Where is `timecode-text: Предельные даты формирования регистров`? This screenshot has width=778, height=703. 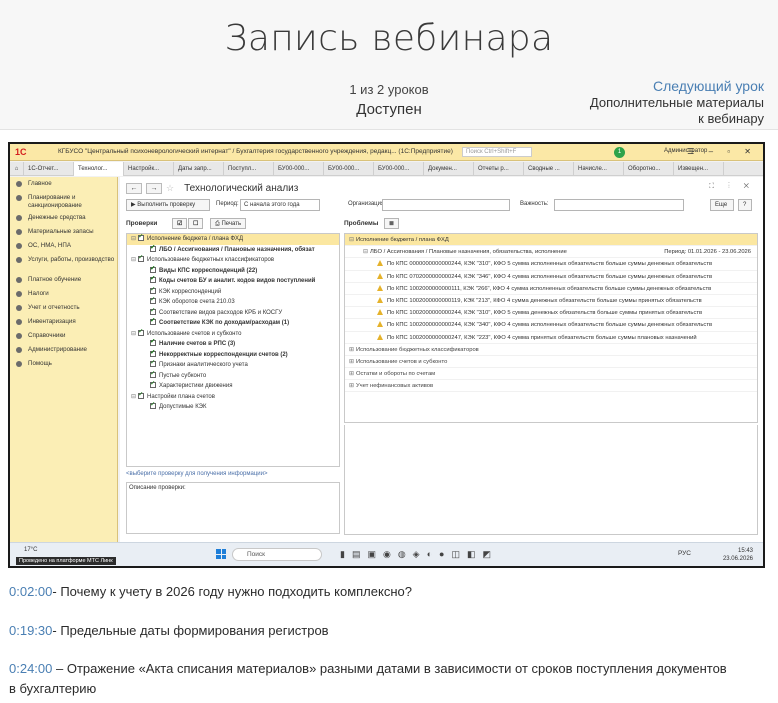
timecode-text: Предельные даты формирования регистров is located at coordinates (192, 630).